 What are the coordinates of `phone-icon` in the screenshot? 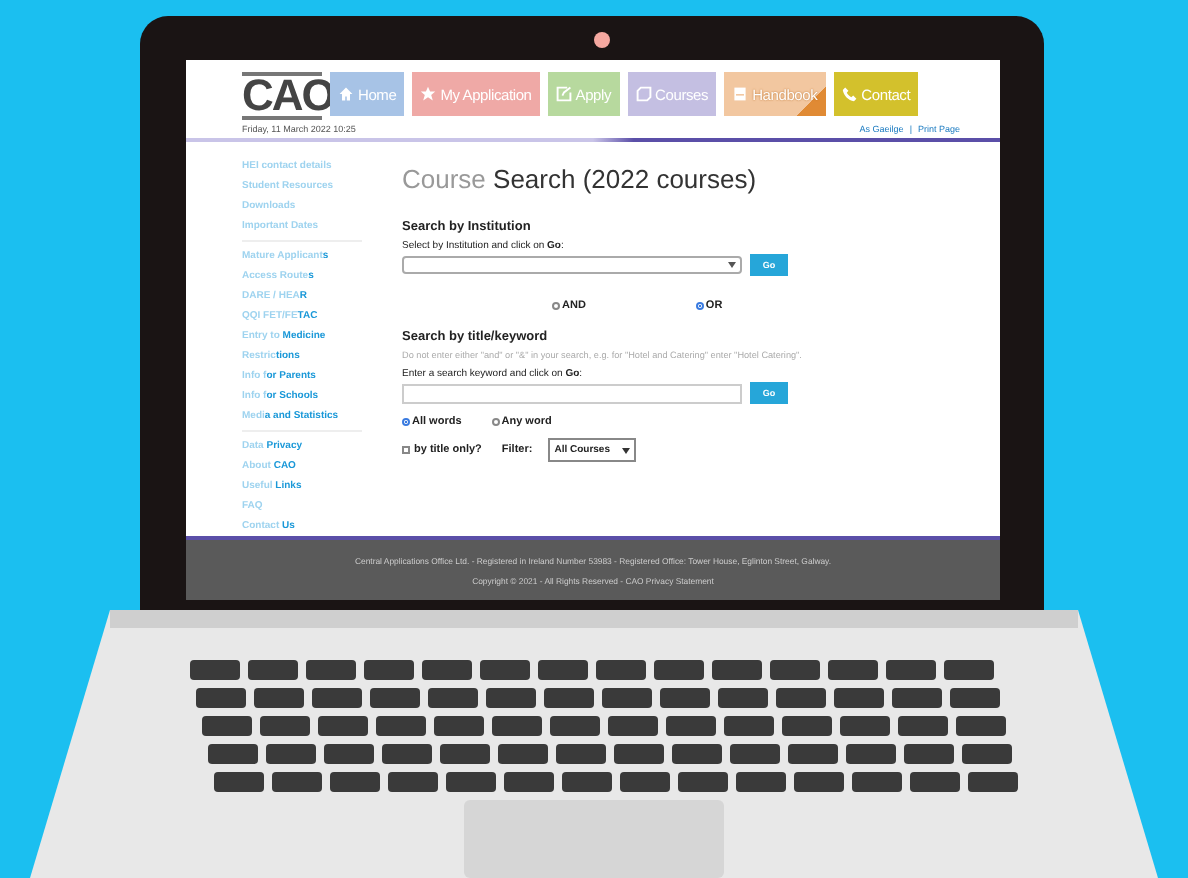 It's located at (849, 94).